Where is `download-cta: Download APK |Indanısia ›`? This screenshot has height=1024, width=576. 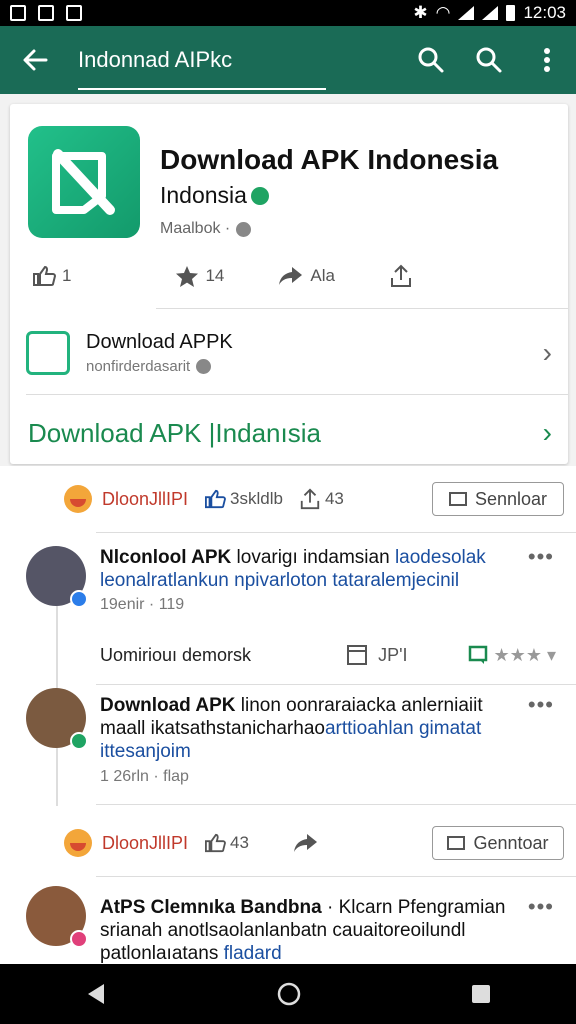 download-cta: Download APK |Indanısia › is located at coordinates (290, 433).